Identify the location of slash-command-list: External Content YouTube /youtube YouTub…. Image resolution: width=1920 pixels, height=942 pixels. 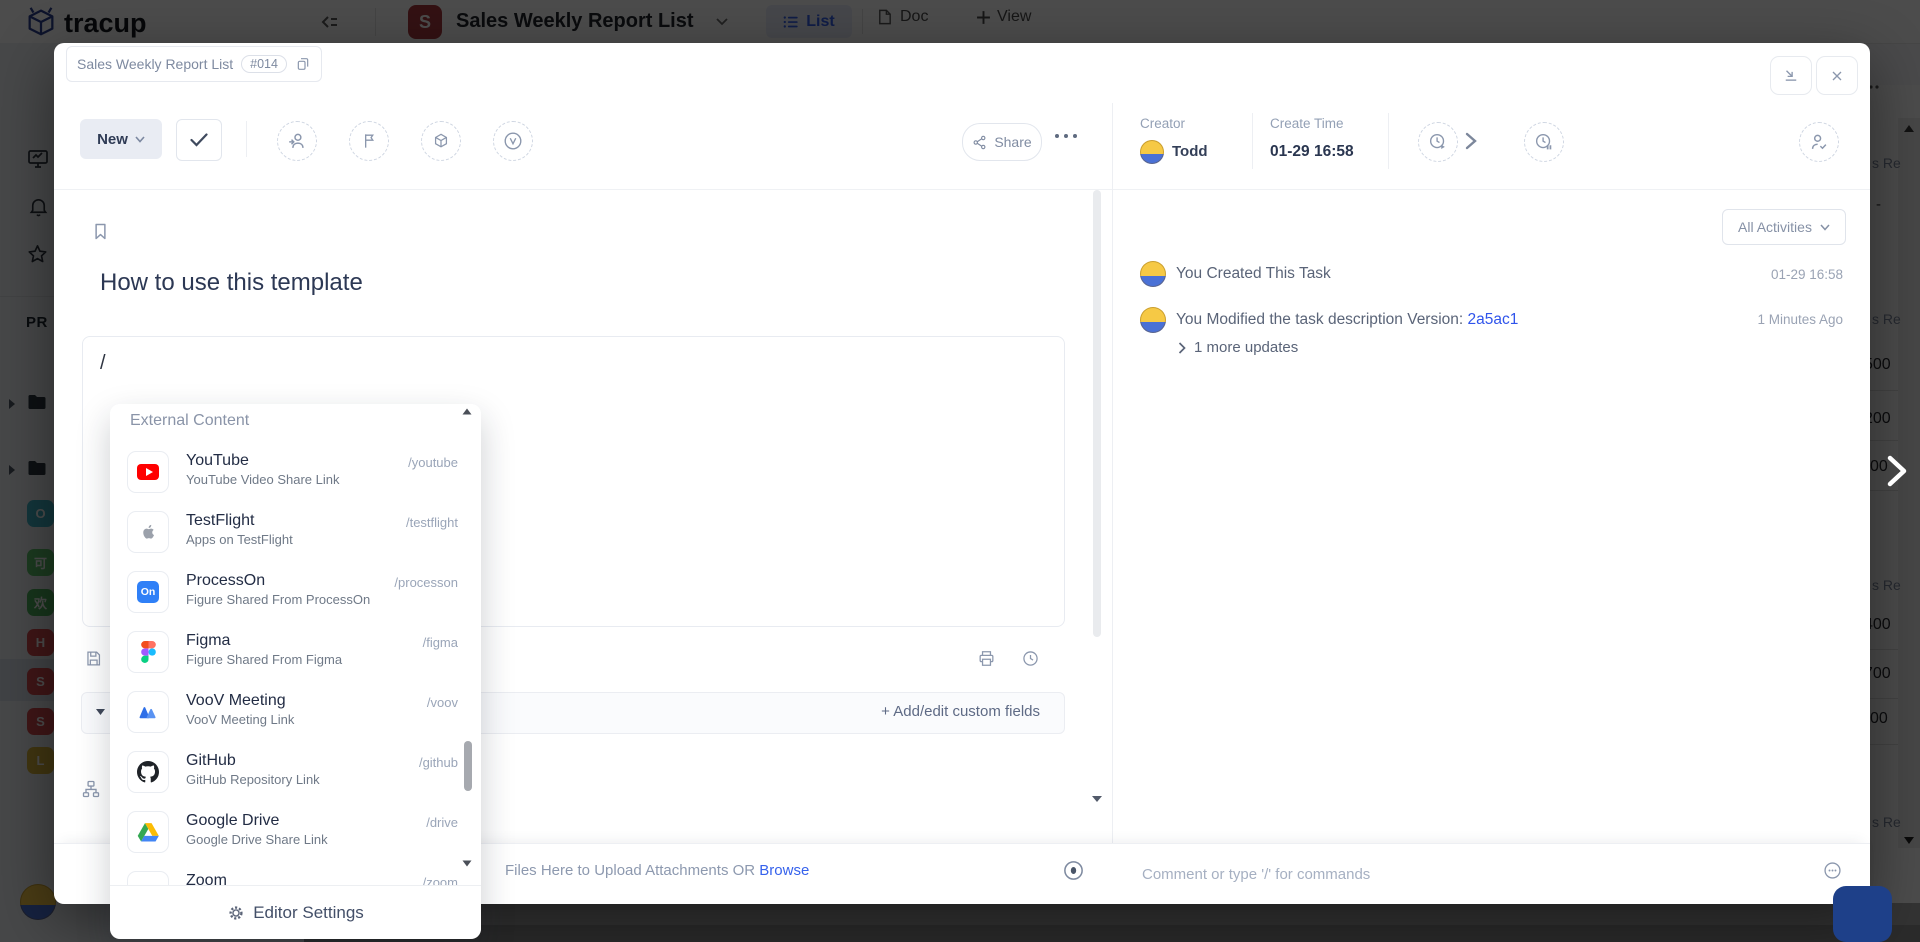
(295, 644).